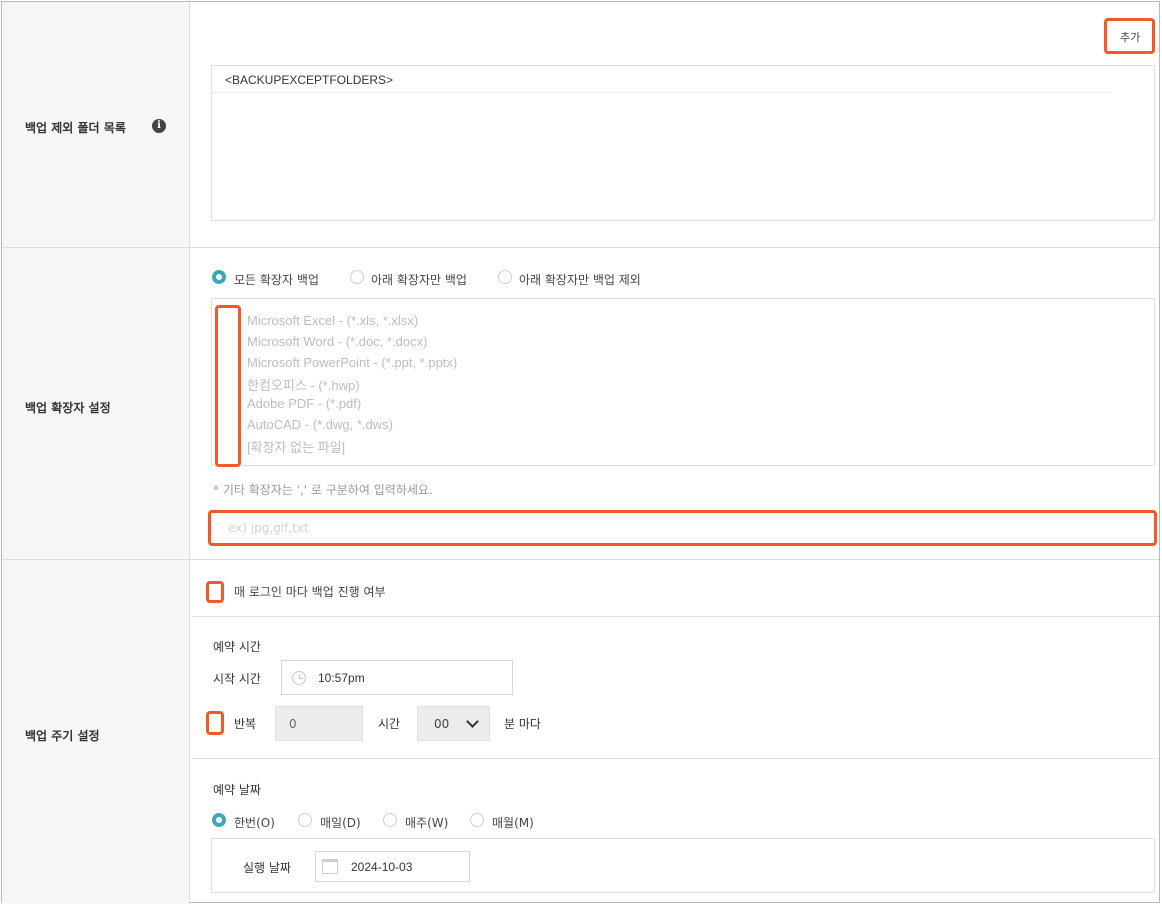 This screenshot has width=1162, height=905. What do you see at coordinates (276, 279) in the screenshot?
I see `radio-all-extensions-label: 모든 확장자 백업` at bounding box center [276, 279].